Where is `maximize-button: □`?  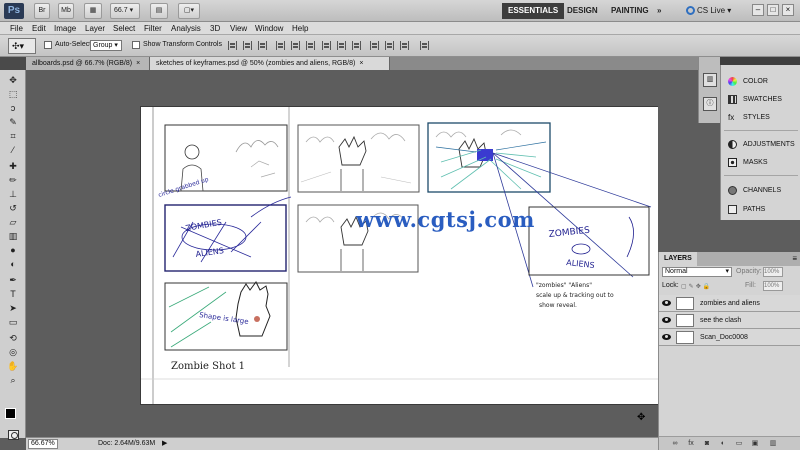 maximize-button: □ is located at coordinates (773, 10).